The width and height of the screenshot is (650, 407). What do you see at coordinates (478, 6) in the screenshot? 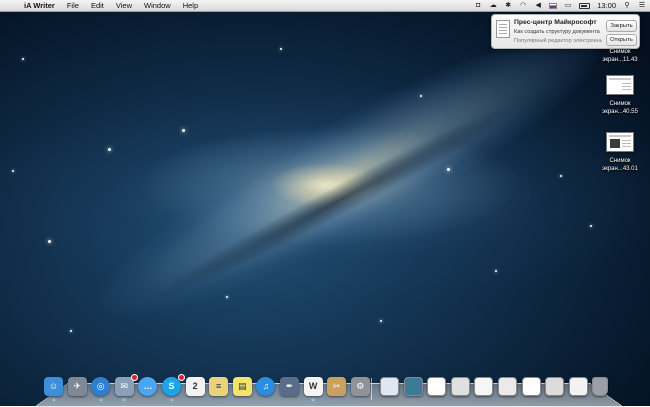
I see `shield-icon: ◘` at bounding box center [478, 6].